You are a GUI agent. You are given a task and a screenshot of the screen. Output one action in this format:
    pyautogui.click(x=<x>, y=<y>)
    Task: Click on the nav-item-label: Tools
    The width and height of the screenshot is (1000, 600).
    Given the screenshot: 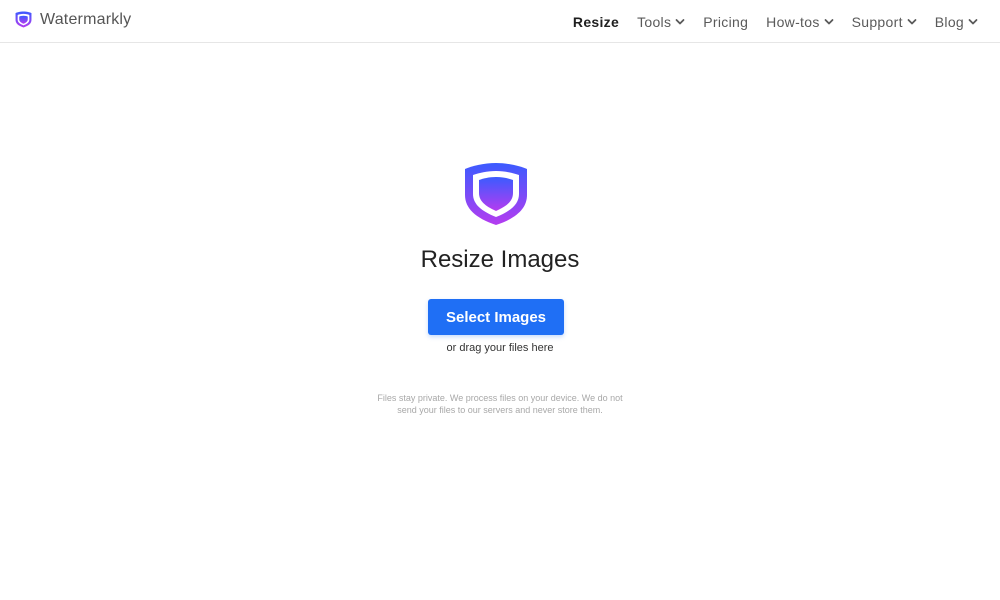 What is the action you would take?
    pyautogui.click(x=654, y=21)
    